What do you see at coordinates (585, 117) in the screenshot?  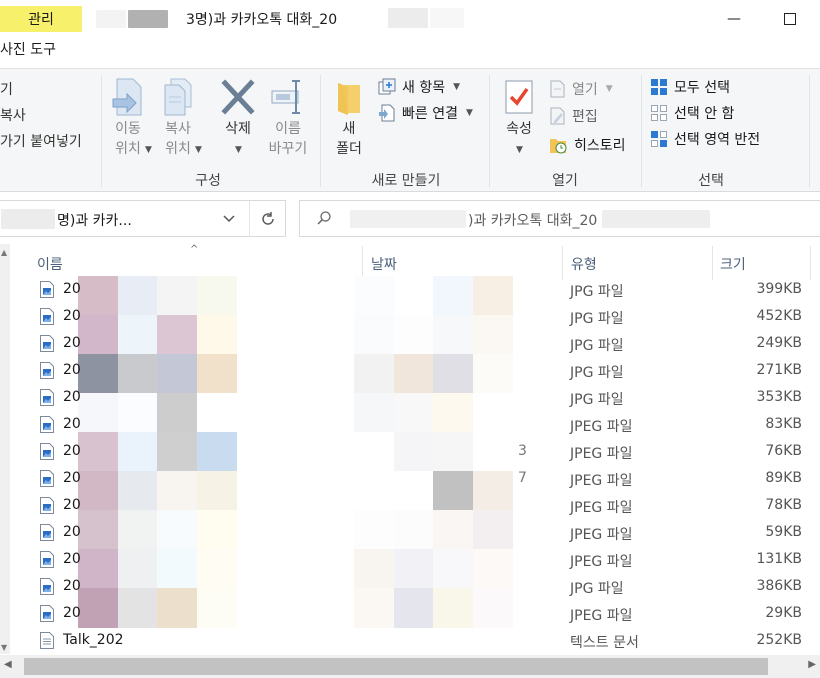 I see `edit-label: 편집` at bounding box center [585, 117].